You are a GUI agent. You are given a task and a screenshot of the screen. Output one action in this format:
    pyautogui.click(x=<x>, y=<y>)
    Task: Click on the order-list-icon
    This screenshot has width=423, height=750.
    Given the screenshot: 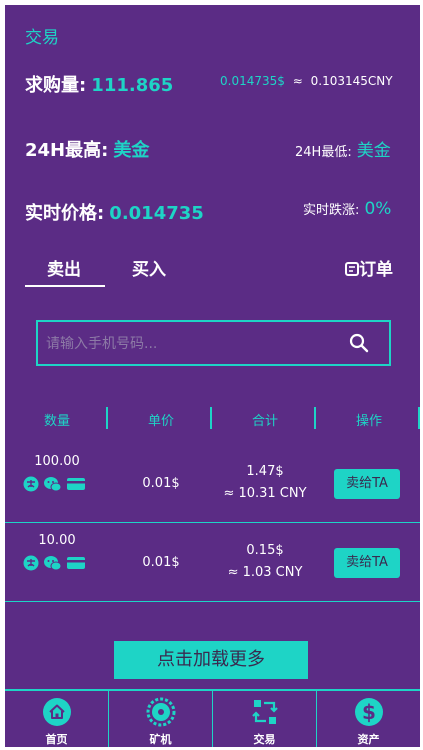 What is the action you would take?
    pyautogui.click(x=352, y=269)
    